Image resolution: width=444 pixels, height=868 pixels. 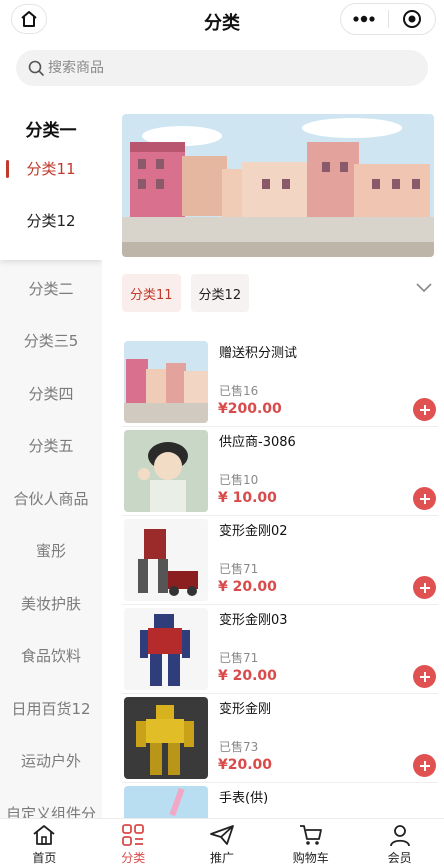 What do you see at coordinates (245, 709) in the screenshot?
I see `product-name: 变形金刚` at bounding box center [245, 709].